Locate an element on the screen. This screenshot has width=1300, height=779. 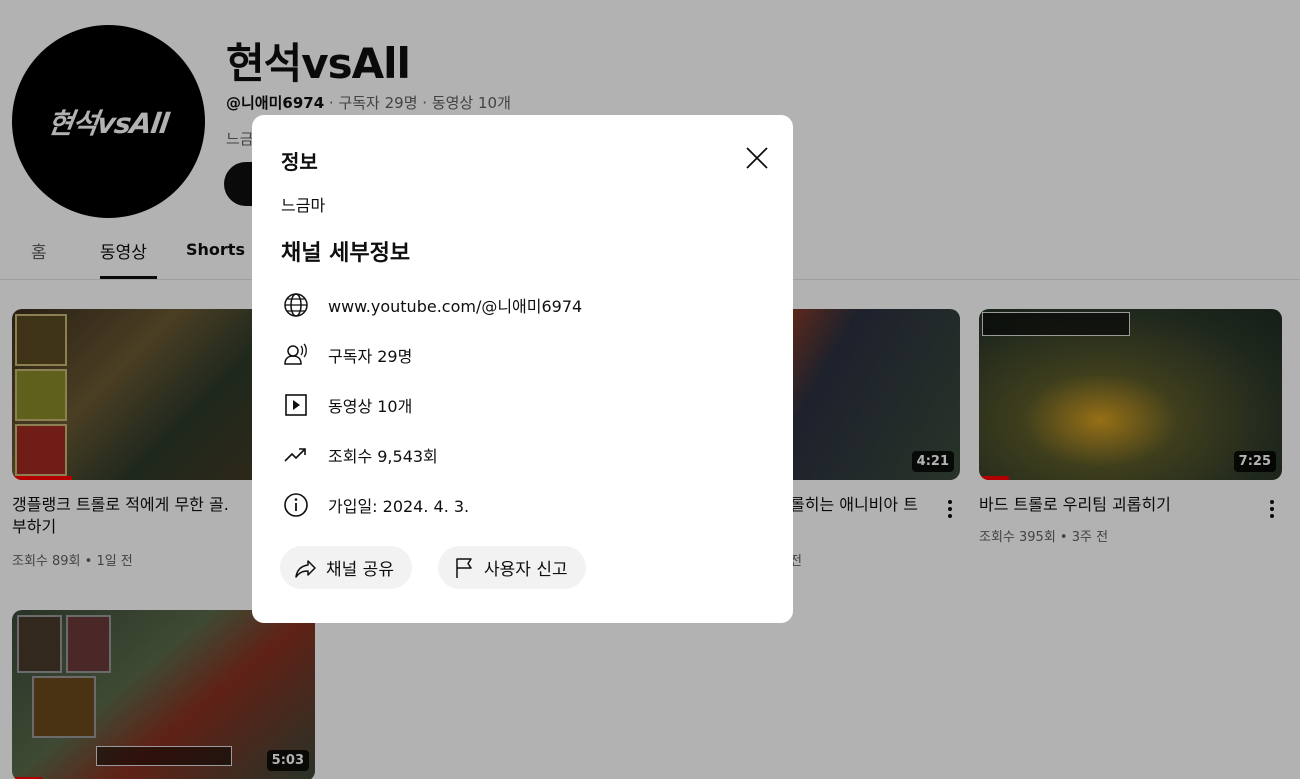
share-channel-label: 채널 공유 is located at coordinates (360, 570).